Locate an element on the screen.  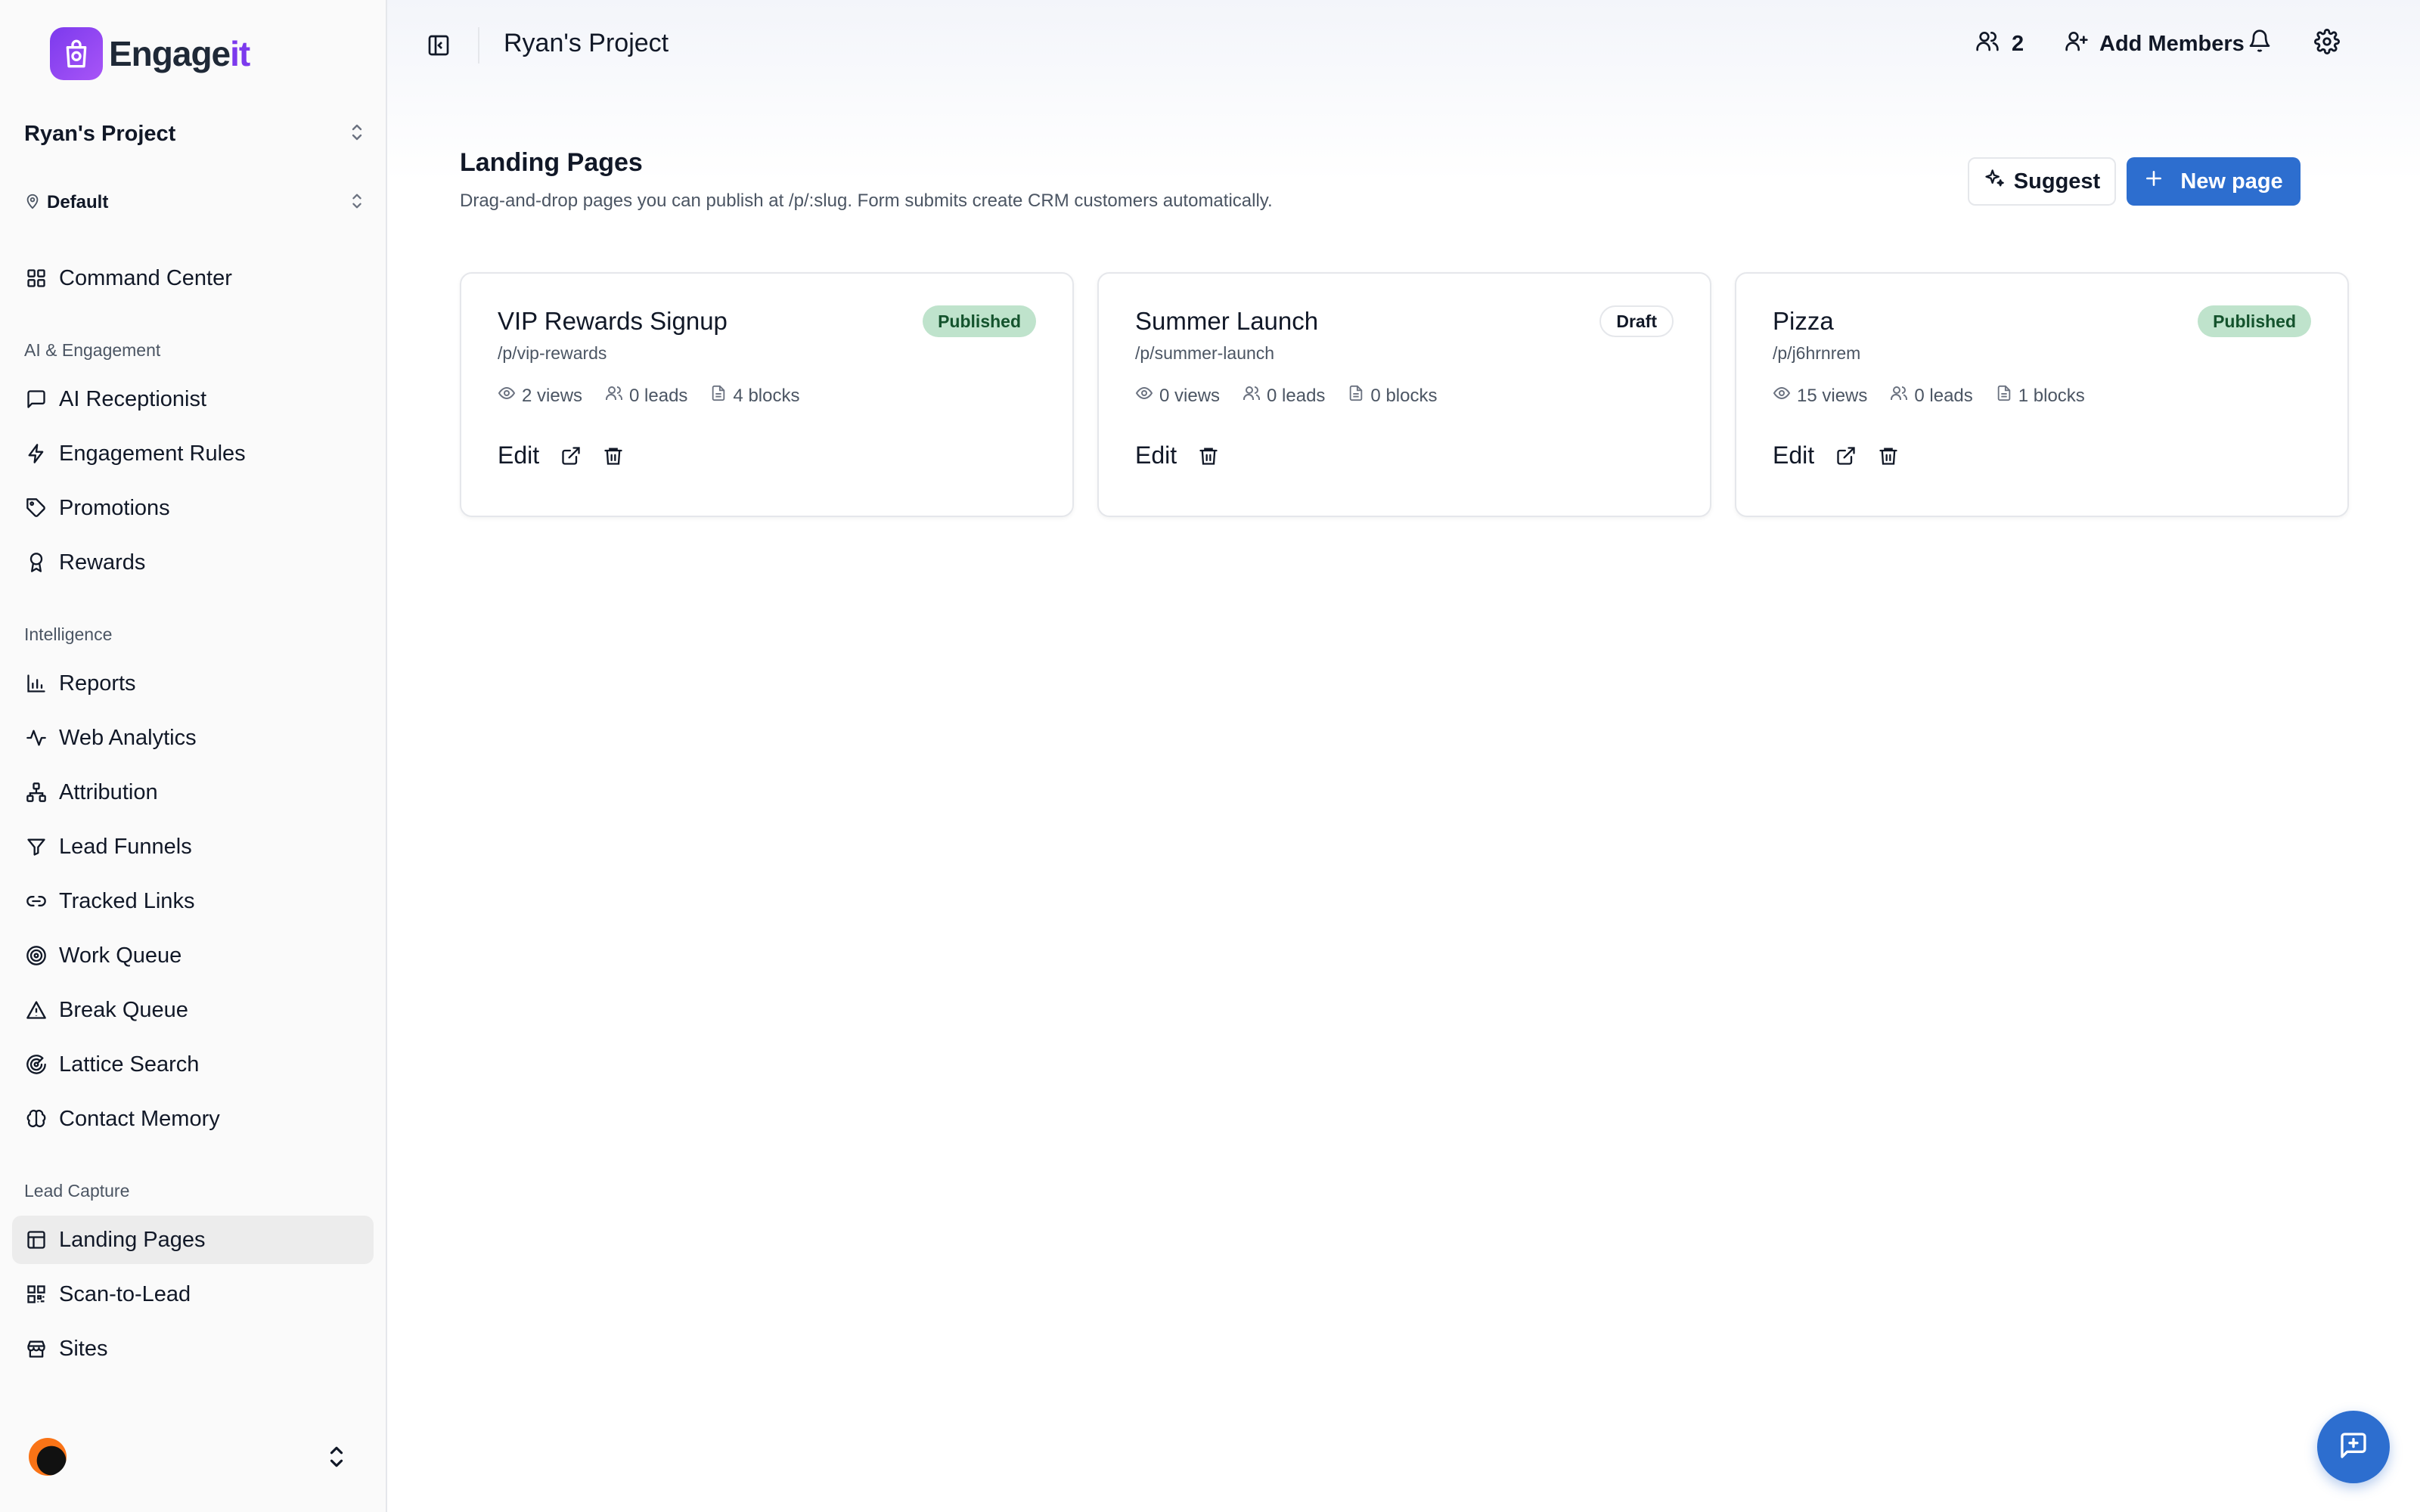
members-count: 2 is located at coordinates (2018, 44).